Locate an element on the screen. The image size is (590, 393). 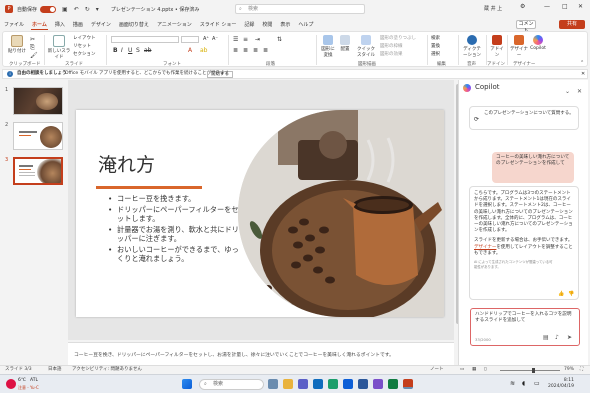
italic-icon: I is located at coordinates (122, 50).